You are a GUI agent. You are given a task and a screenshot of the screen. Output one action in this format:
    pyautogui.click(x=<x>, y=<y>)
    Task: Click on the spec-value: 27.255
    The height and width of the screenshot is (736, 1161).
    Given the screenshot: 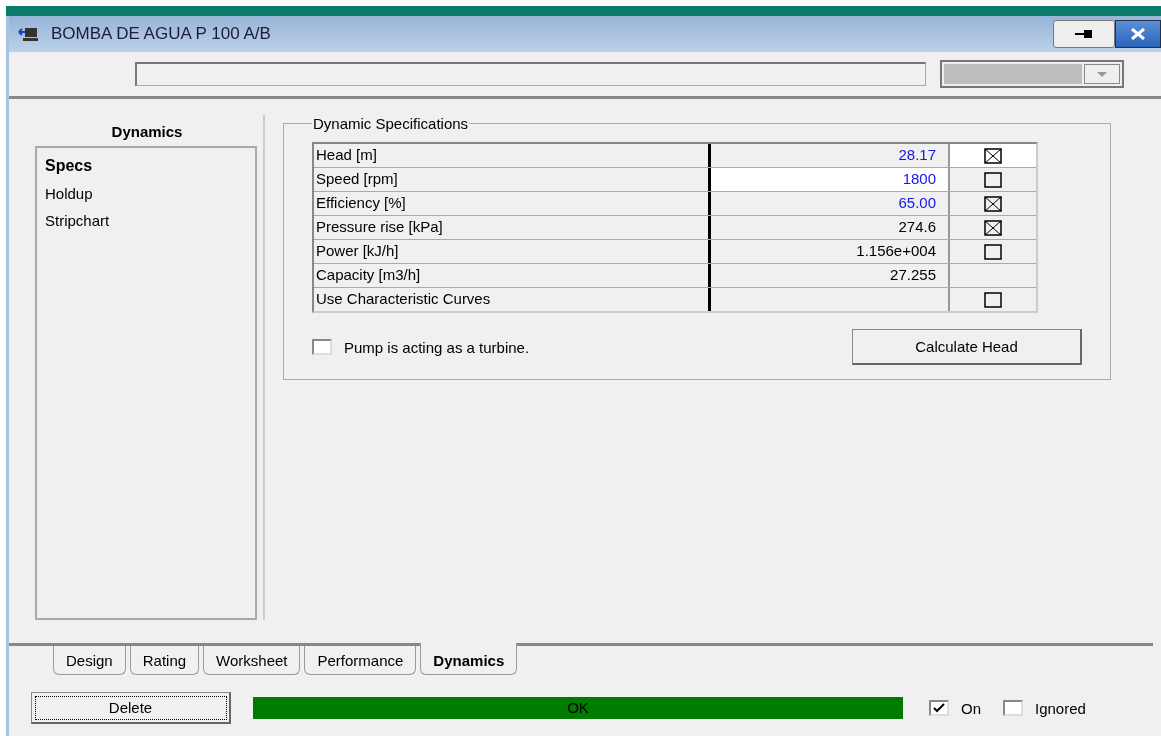 What is the action you would take?
    pyautogui.click(x=830, y=275)
    